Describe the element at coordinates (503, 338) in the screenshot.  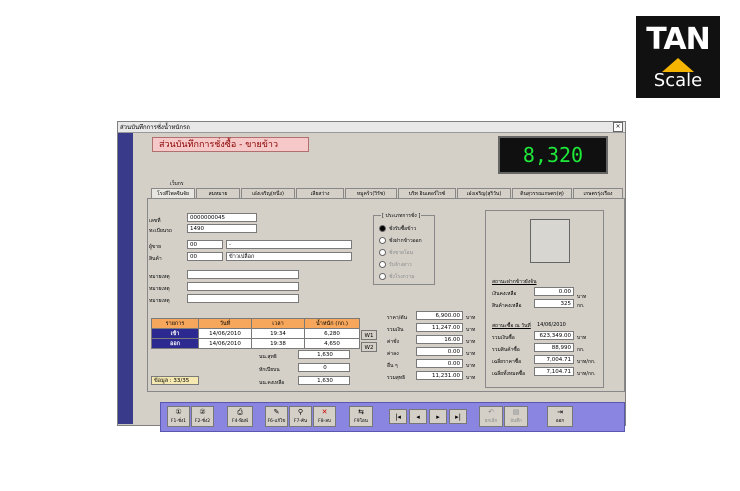
I see `summary-buy-label: รวมเงินซื้อ` at that location.